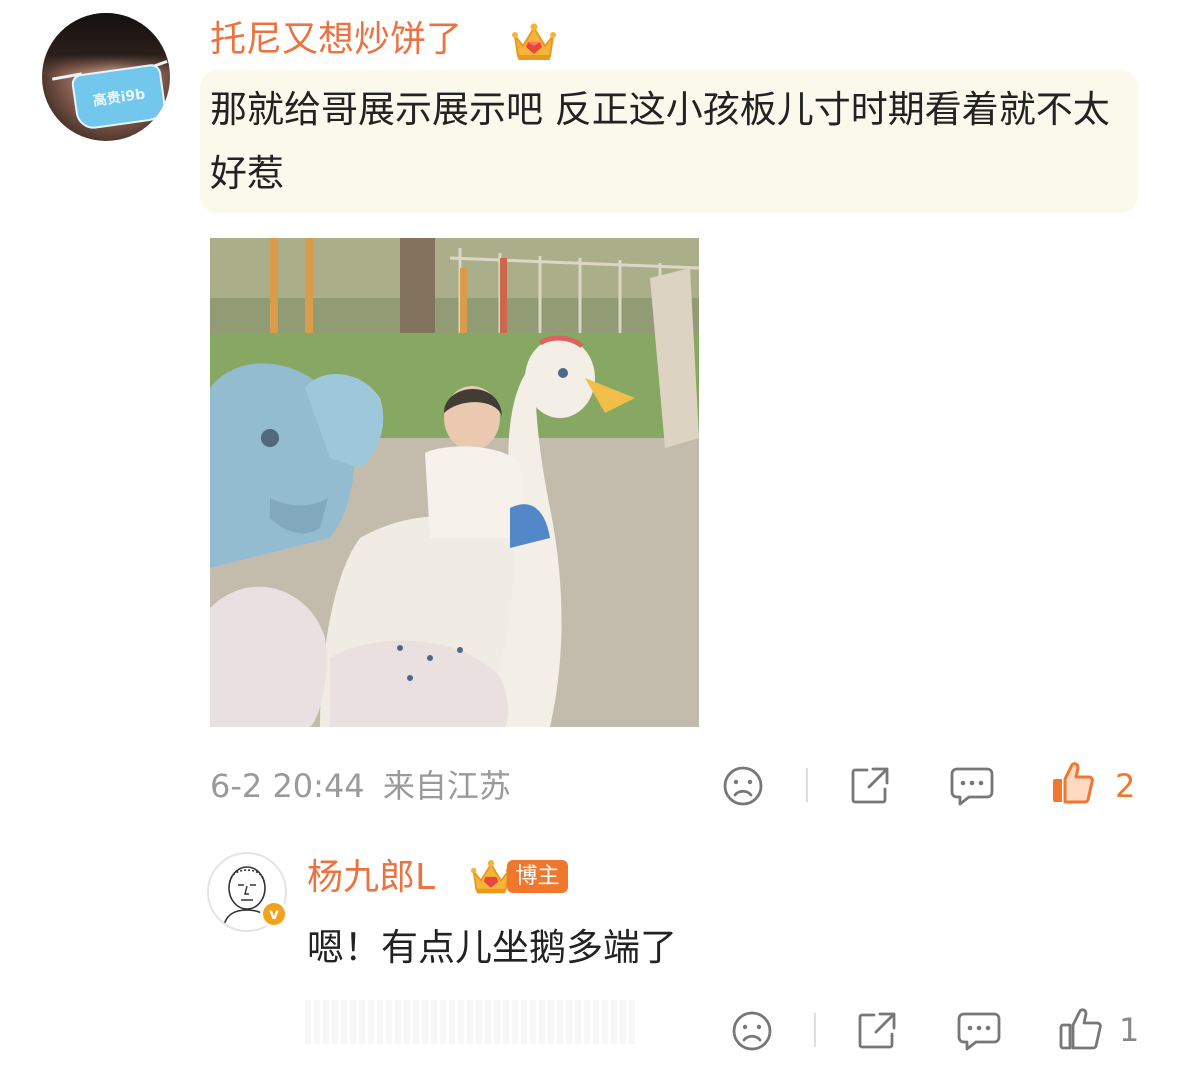 The width and height of the screenshot is (1179, 1074). What do you see at coordinates (660, 141) in the screenshot?
I see `comment-text: 那就给哥展示展示吧 反正这小孩板儿寸时期看着就不太好惹` at bounding box center [660, 141].